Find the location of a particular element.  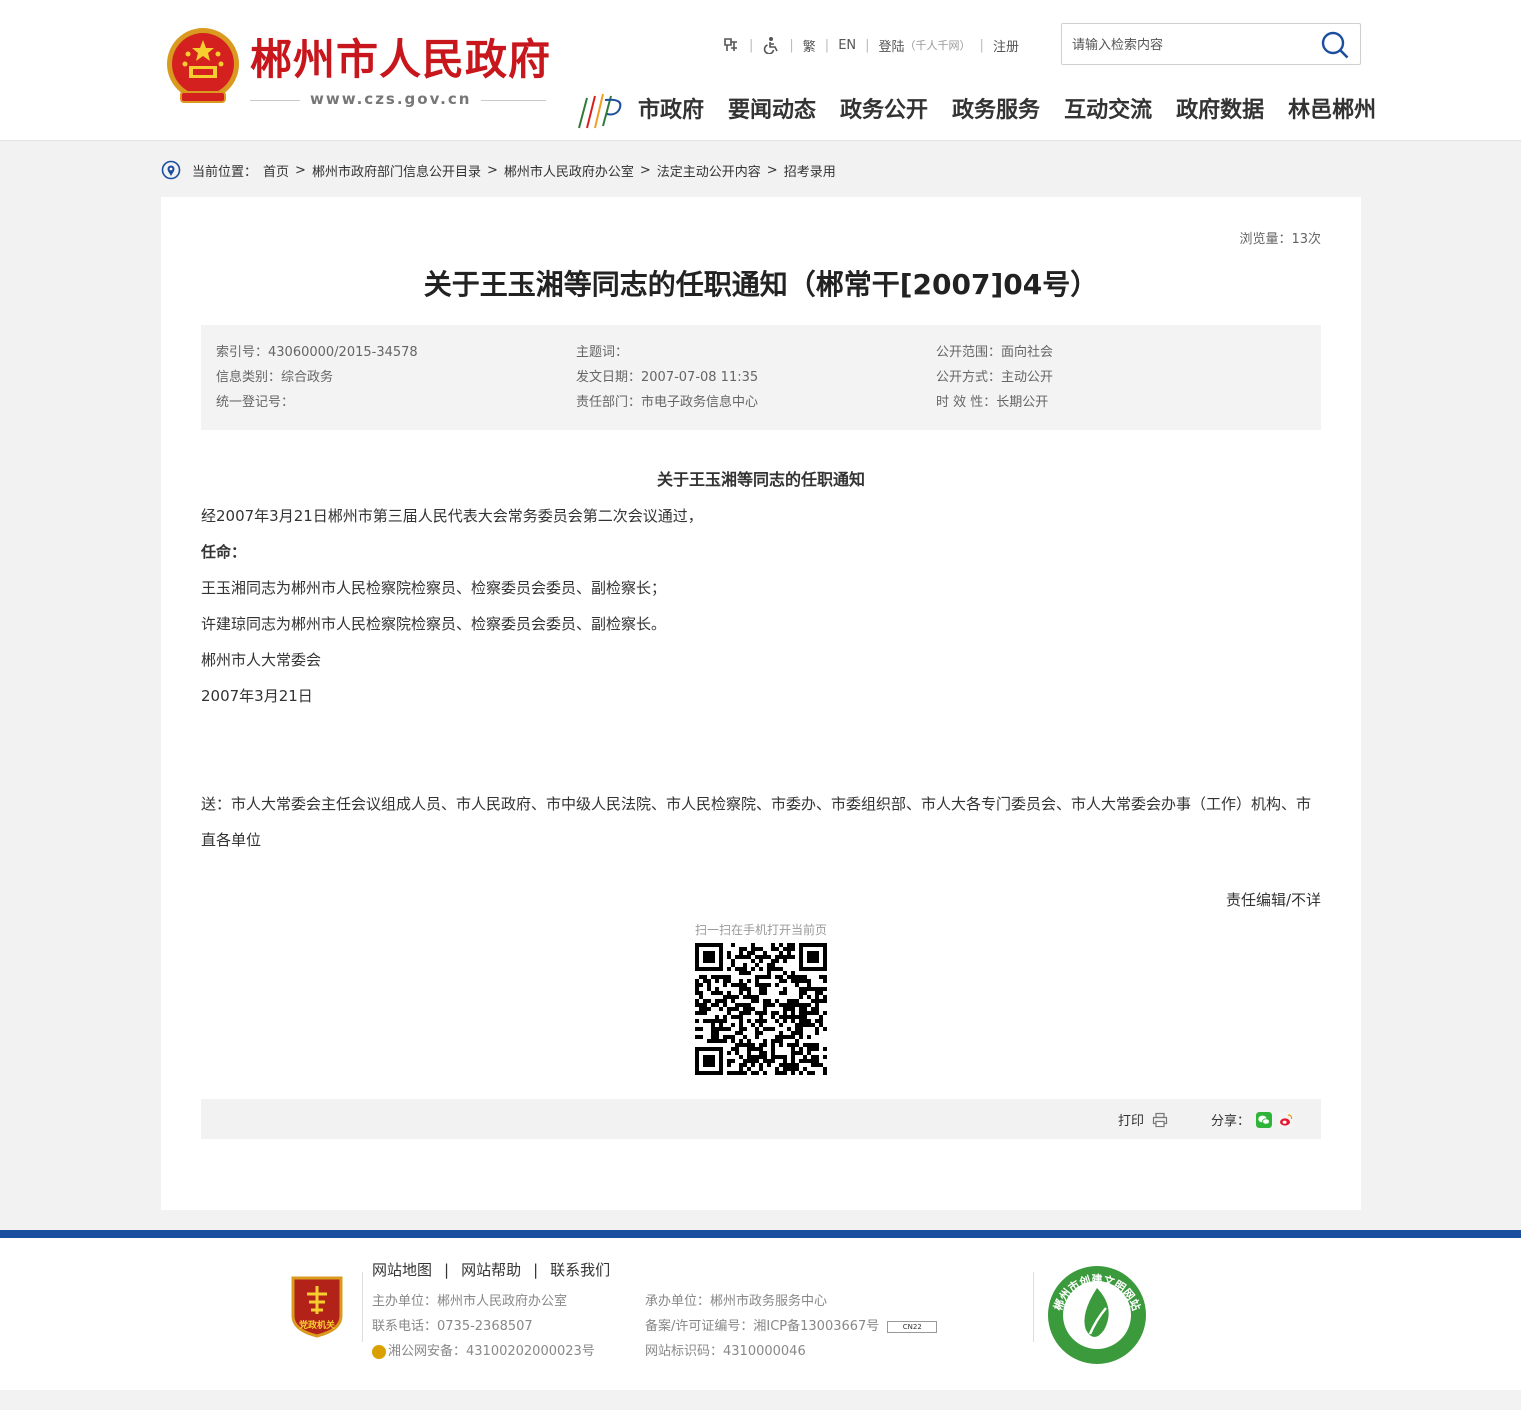

footer-link-contact: 联系我们 is located at coordinates (580, 1270).